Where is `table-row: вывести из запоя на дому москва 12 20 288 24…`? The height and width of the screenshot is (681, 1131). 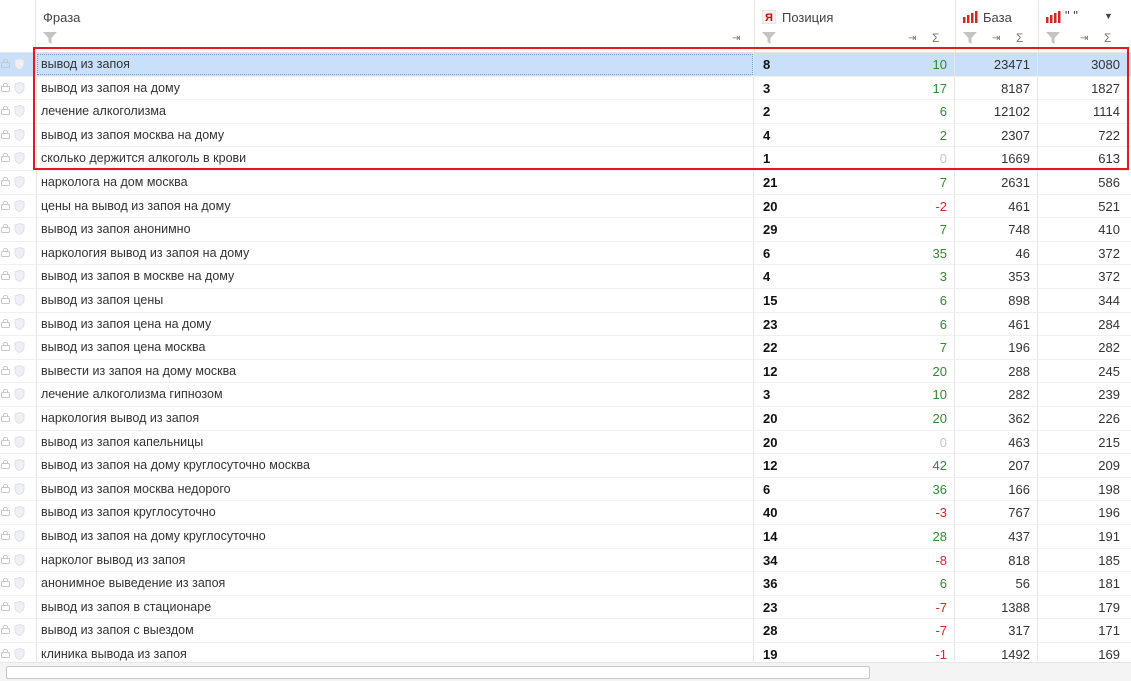 table-row: вывести из запоя на дому москва 12 20 288 24… is located at coordinates (565, 371).